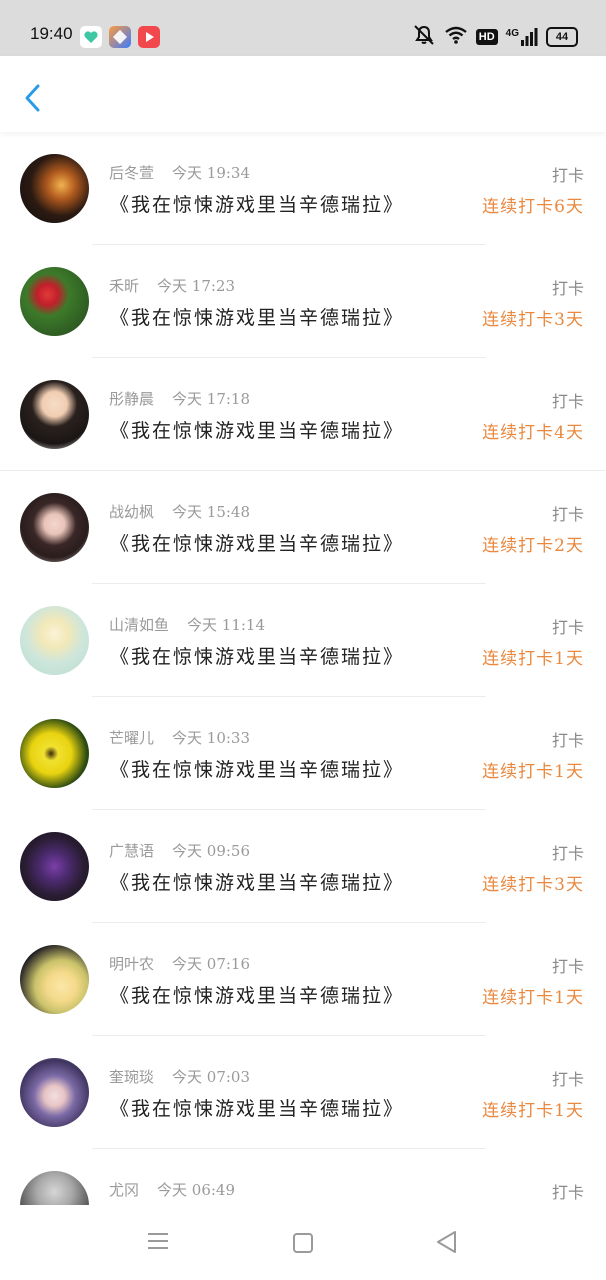 This screenshot has height=1280, width=606. Describe the element at coordinates (447, 1244) in the screenshot. I see `back-triangle-icon` at that location.